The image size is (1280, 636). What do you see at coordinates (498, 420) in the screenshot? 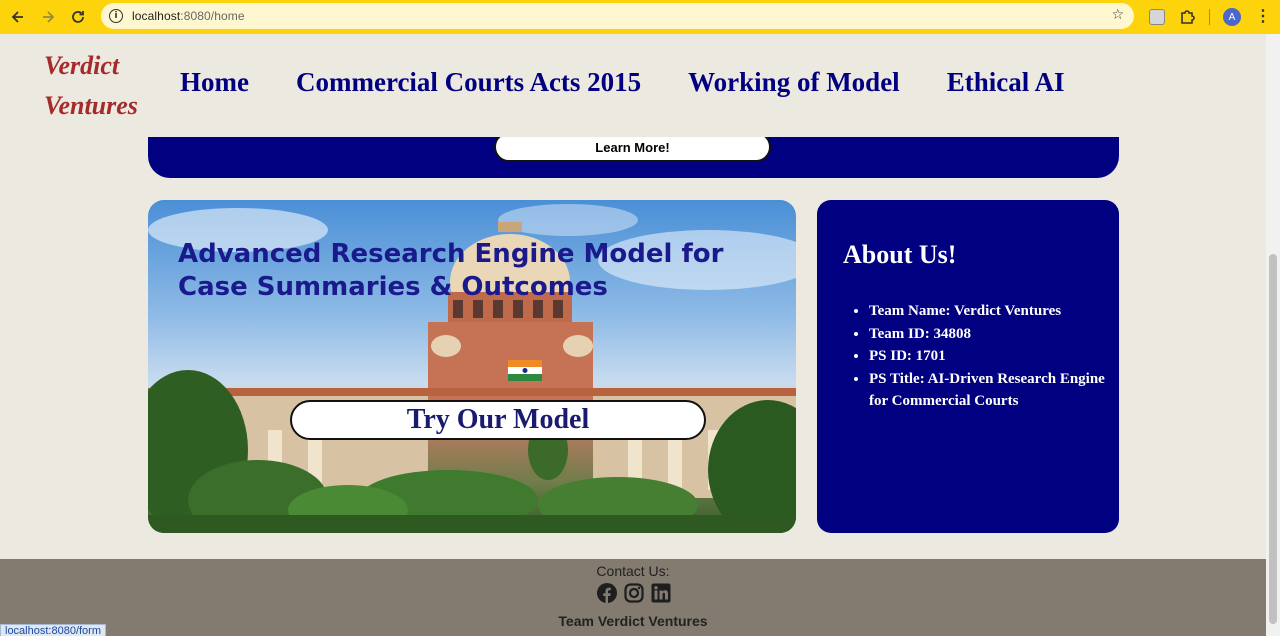
I see `try-our-model-button: Try Our Model` at bounding box center [498, 420].